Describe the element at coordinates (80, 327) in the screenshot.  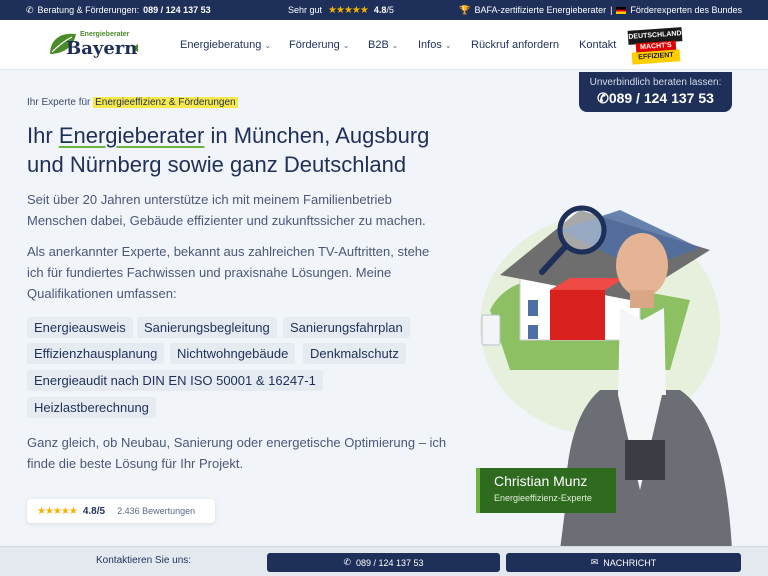
I see `tag-energieausweis: Energieausweis` at that location.